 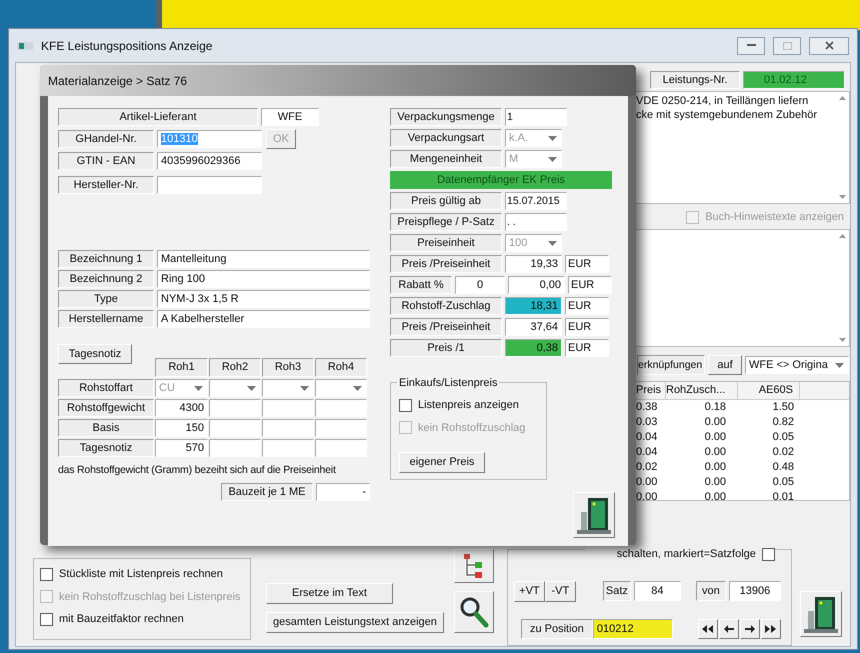 I want to click on search-button, so click(x=474, y=612).